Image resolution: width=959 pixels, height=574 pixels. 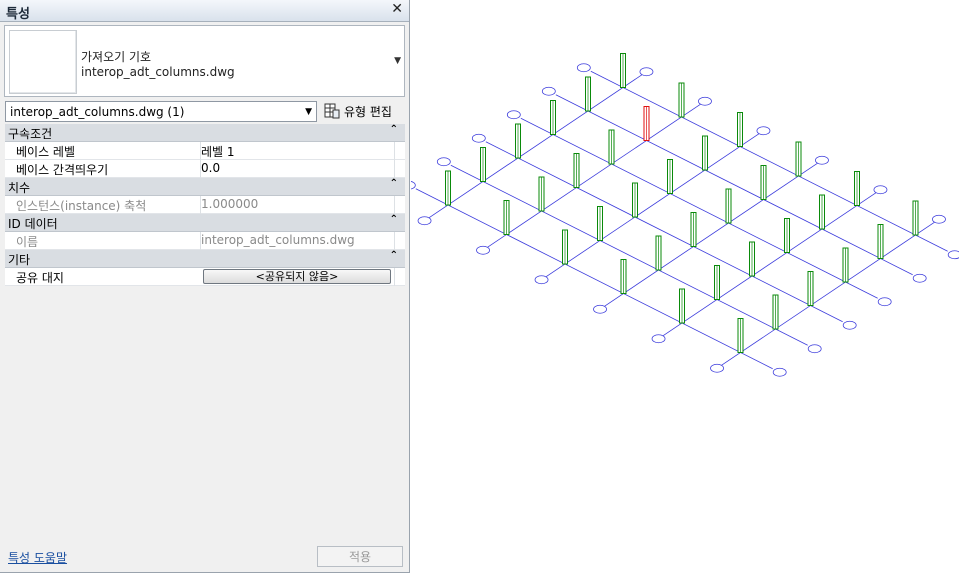 What do you see at coordinates (19, 260) in the screenshot?
I see `group-label: 기타` at bounding box center [19, 260].